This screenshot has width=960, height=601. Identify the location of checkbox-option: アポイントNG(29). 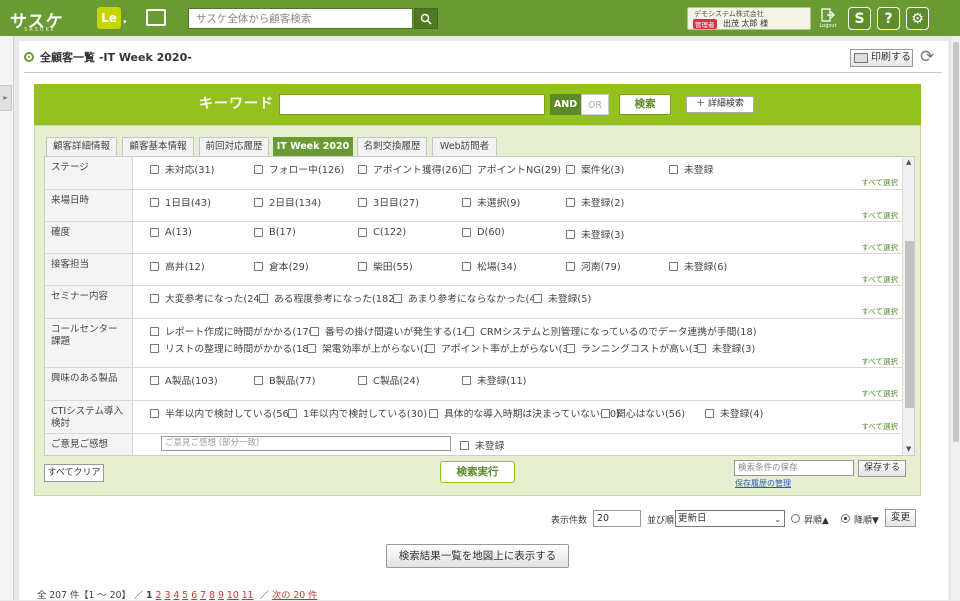
(511, 169).